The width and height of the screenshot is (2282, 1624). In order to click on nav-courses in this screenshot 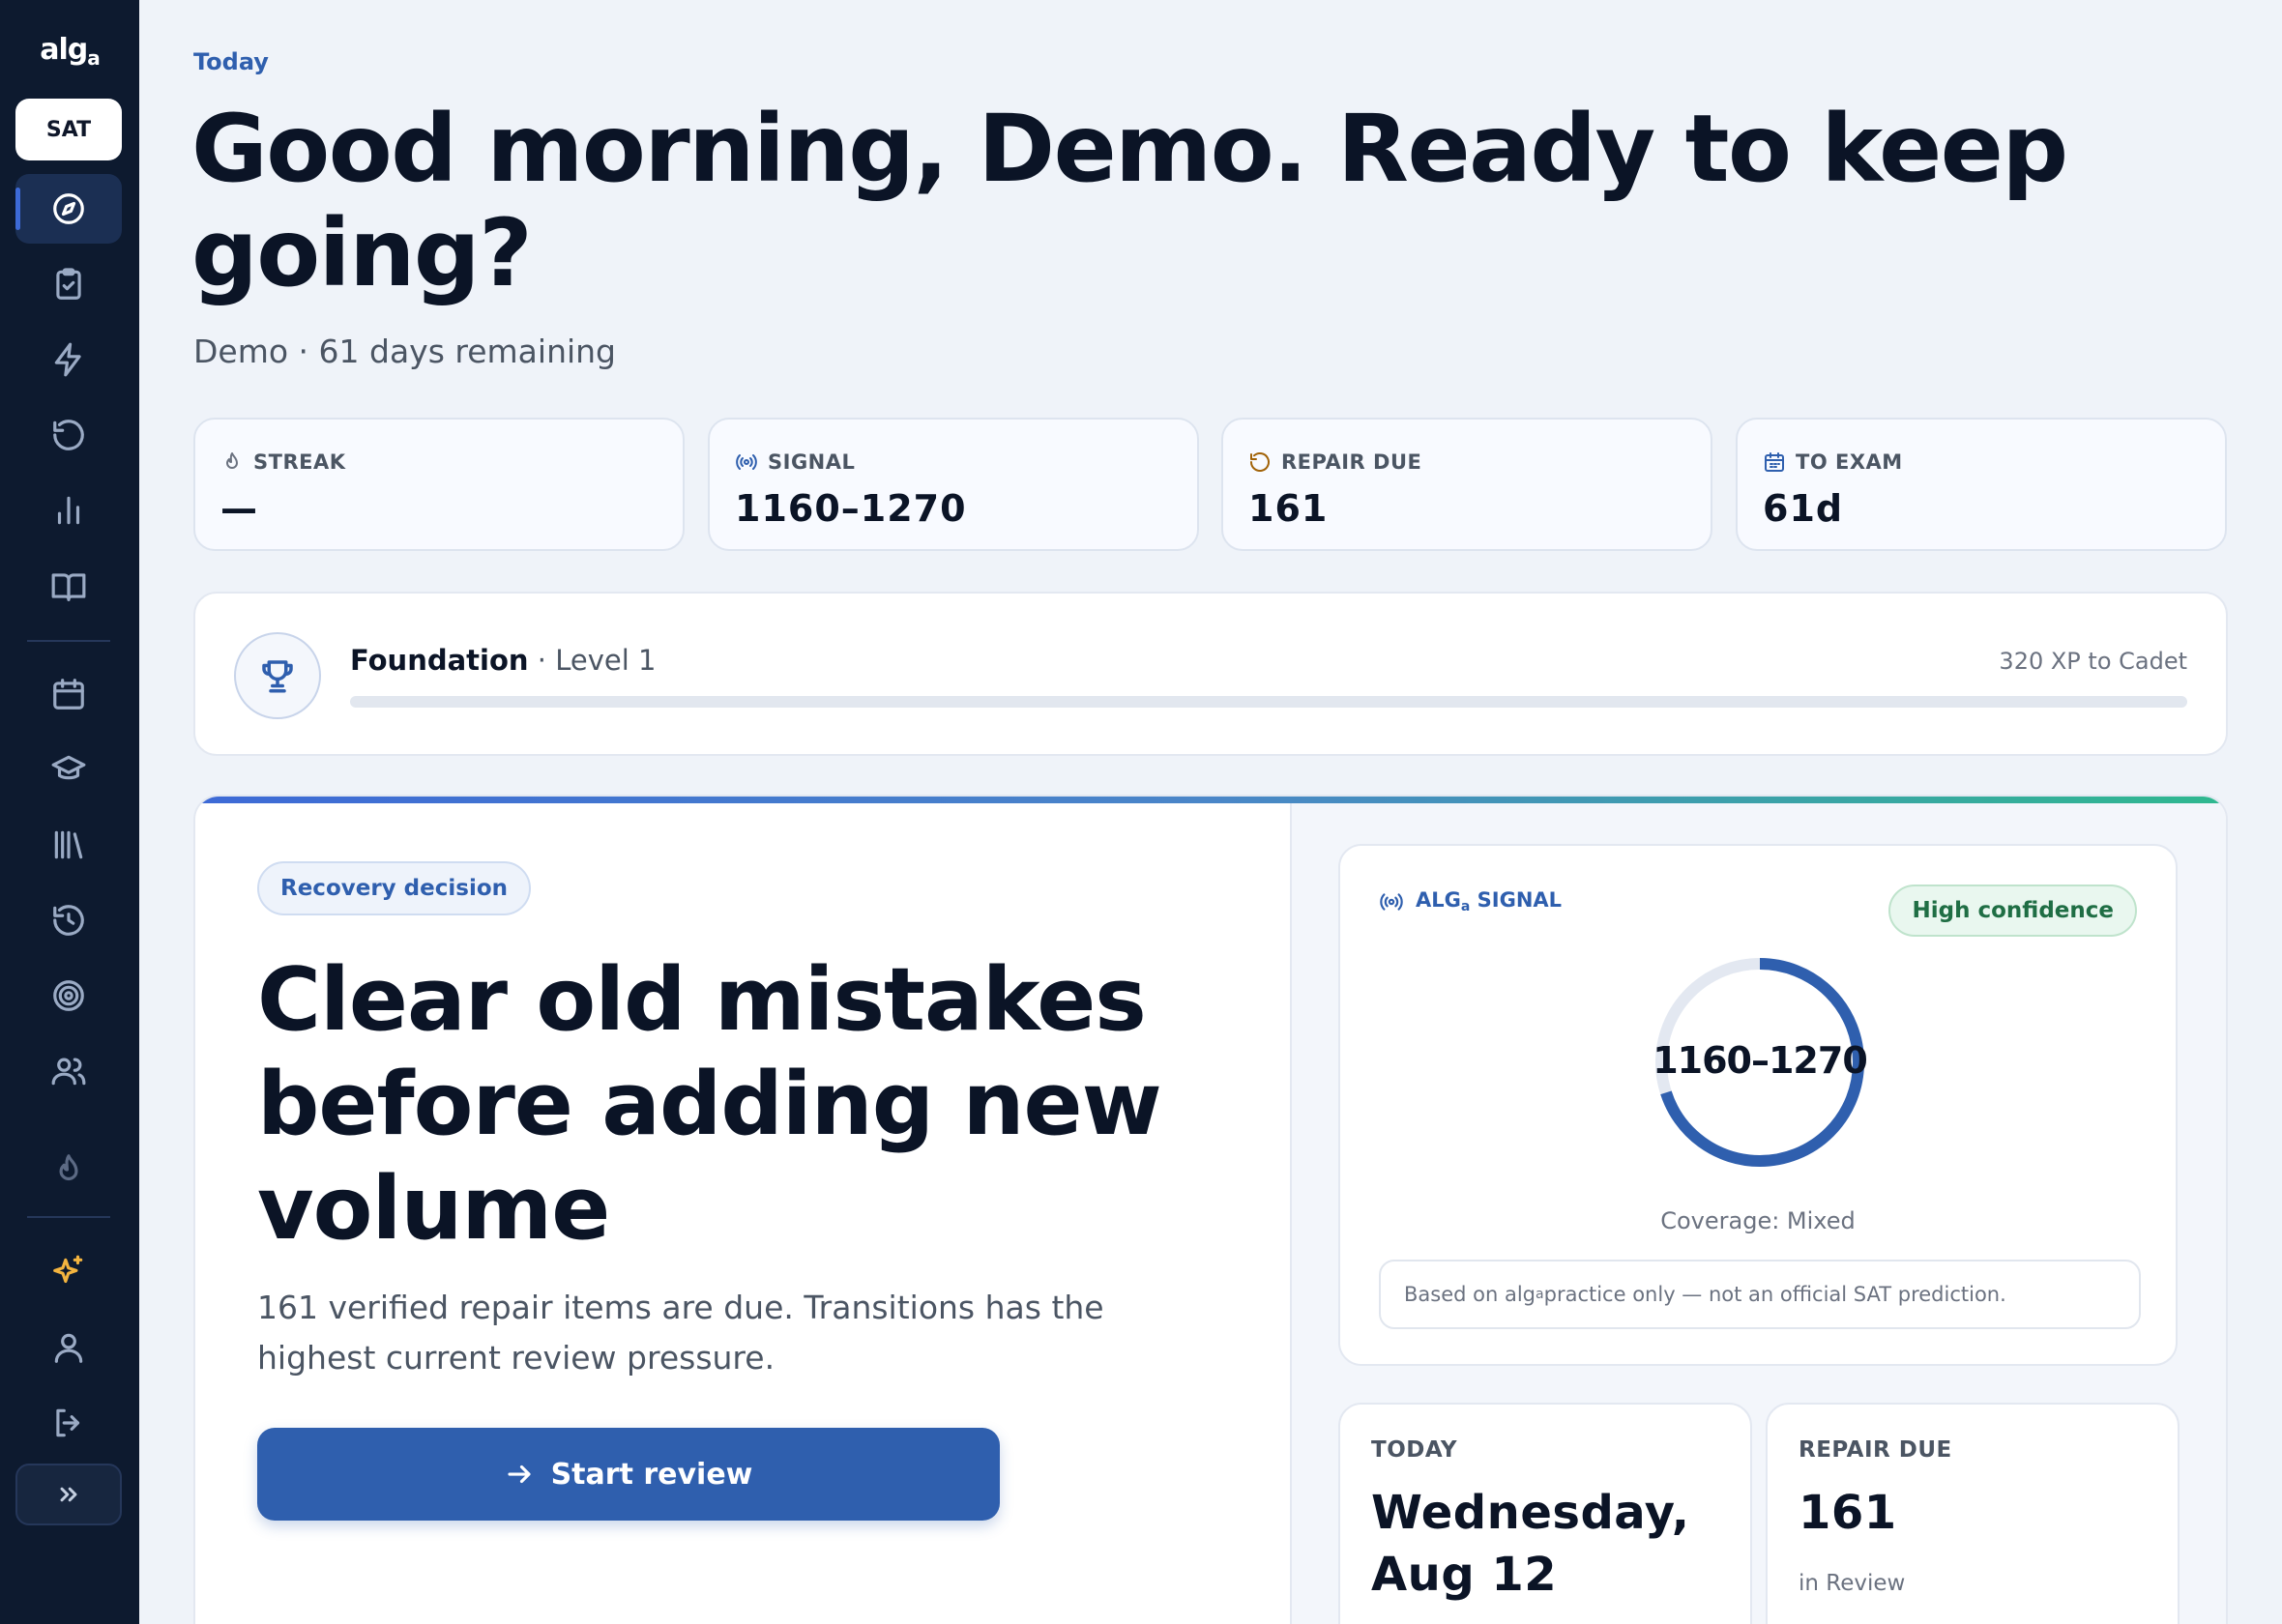, I will do `click(68, 769)`.